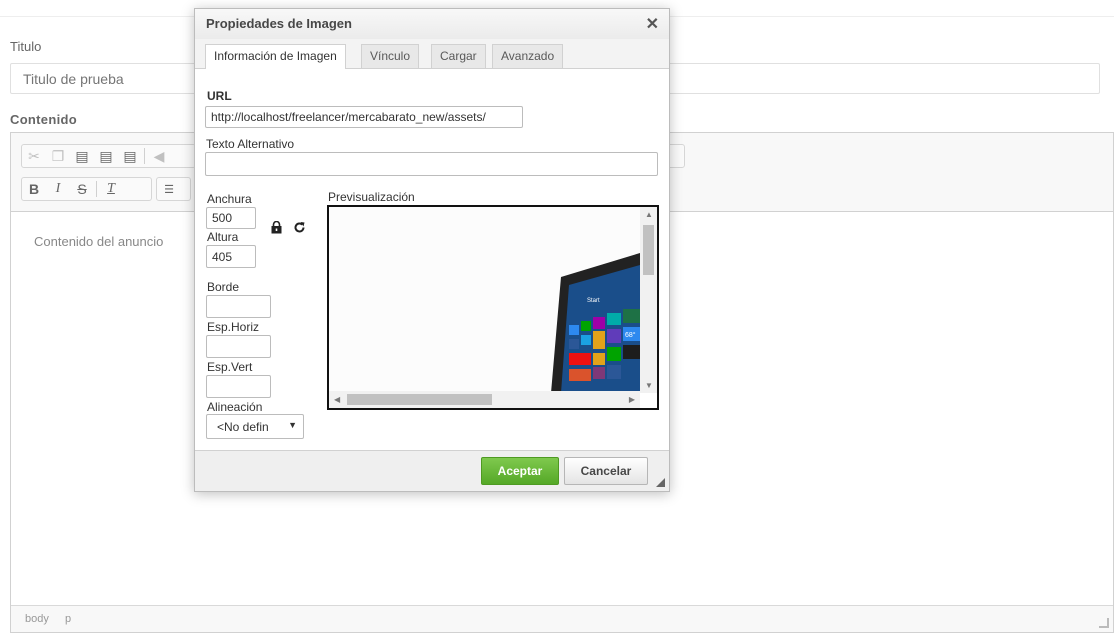 The width and height of the screenshot is (1114, 633). Describe the element at coordinates (520, 471) in the screenshot. I see `accept-button: Aceptar` at that location.